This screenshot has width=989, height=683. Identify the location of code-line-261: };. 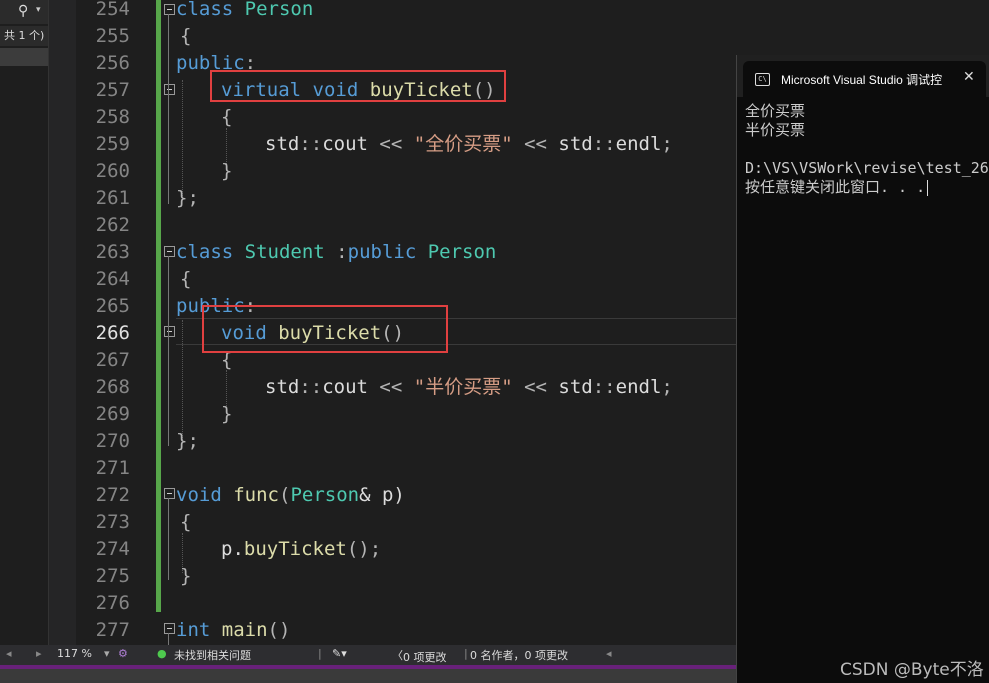
(187, 198).